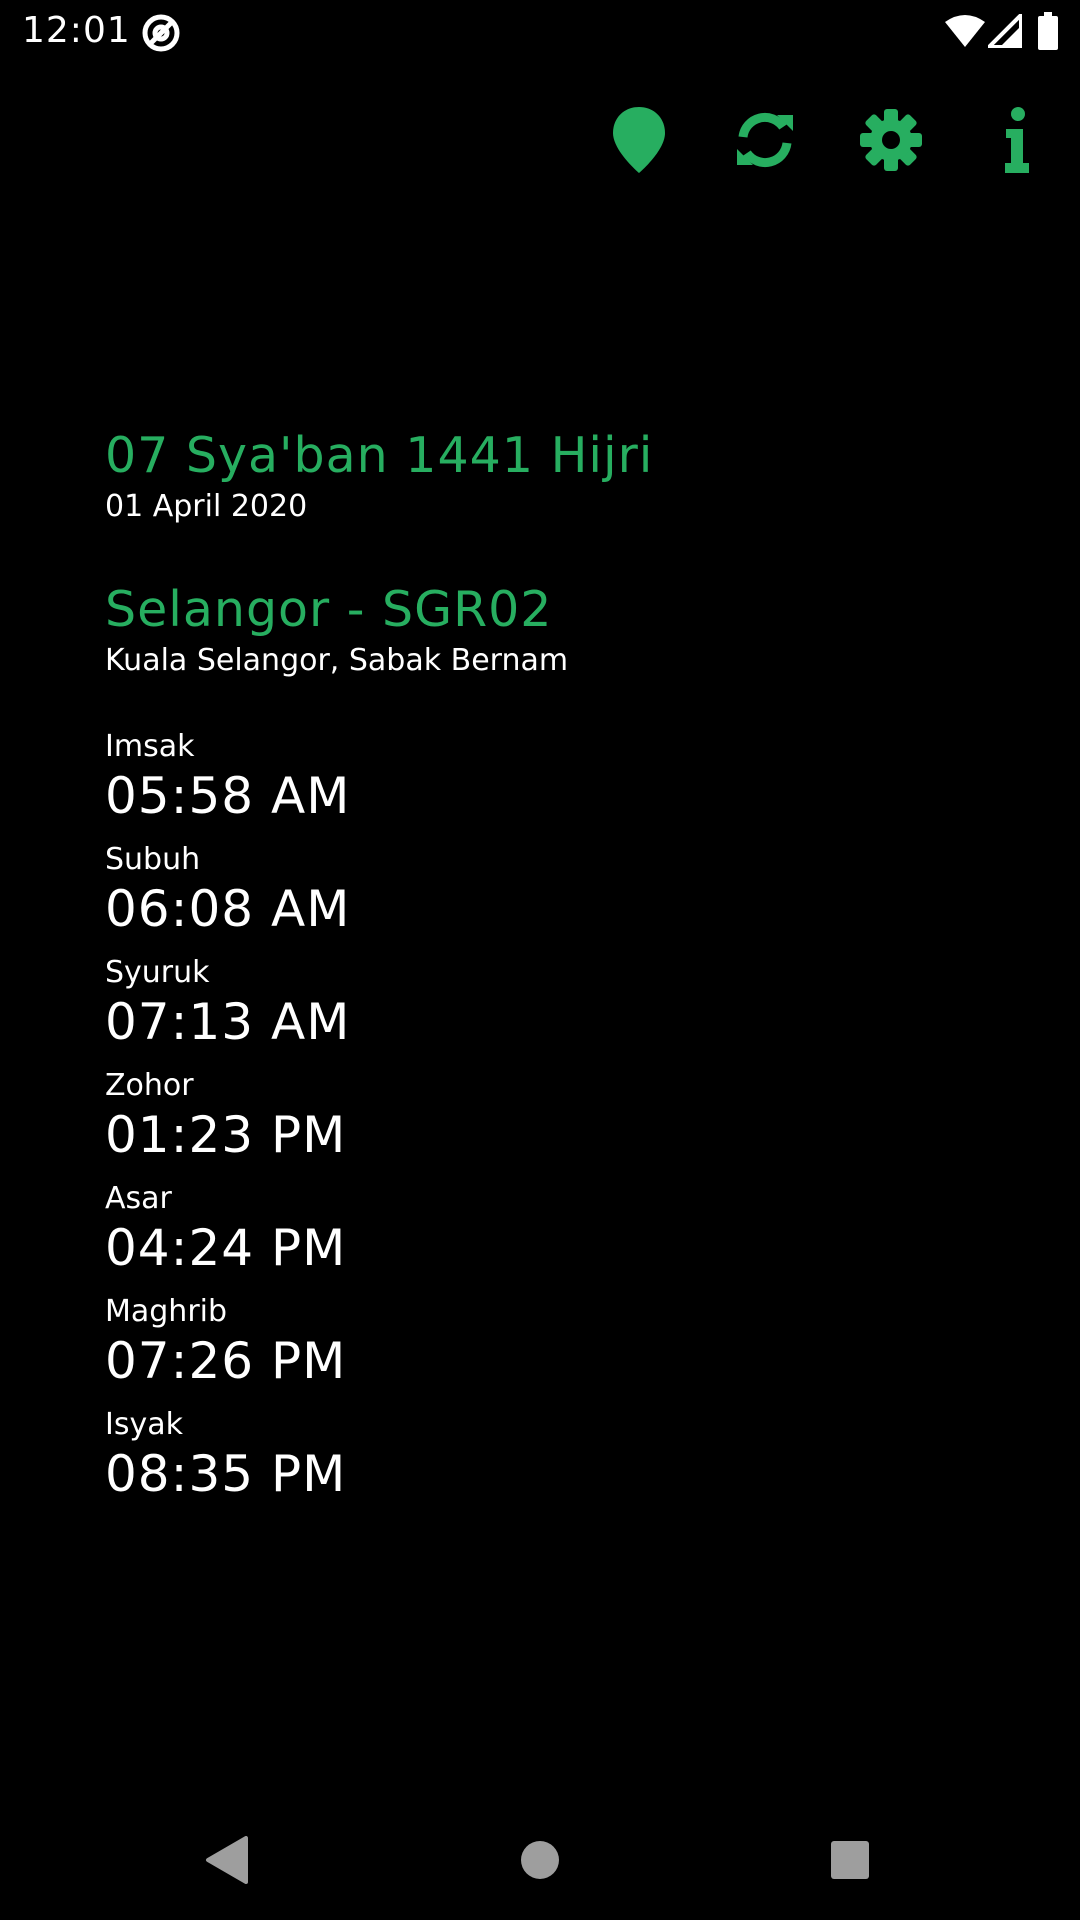 Image resolution: width=1080 pixels, height=1920 pixels. What do you see at coordinates (228, 1022) in the screenshot?
I see `prayer-time: 07:13 AM` at bounding box center [228, 1022].